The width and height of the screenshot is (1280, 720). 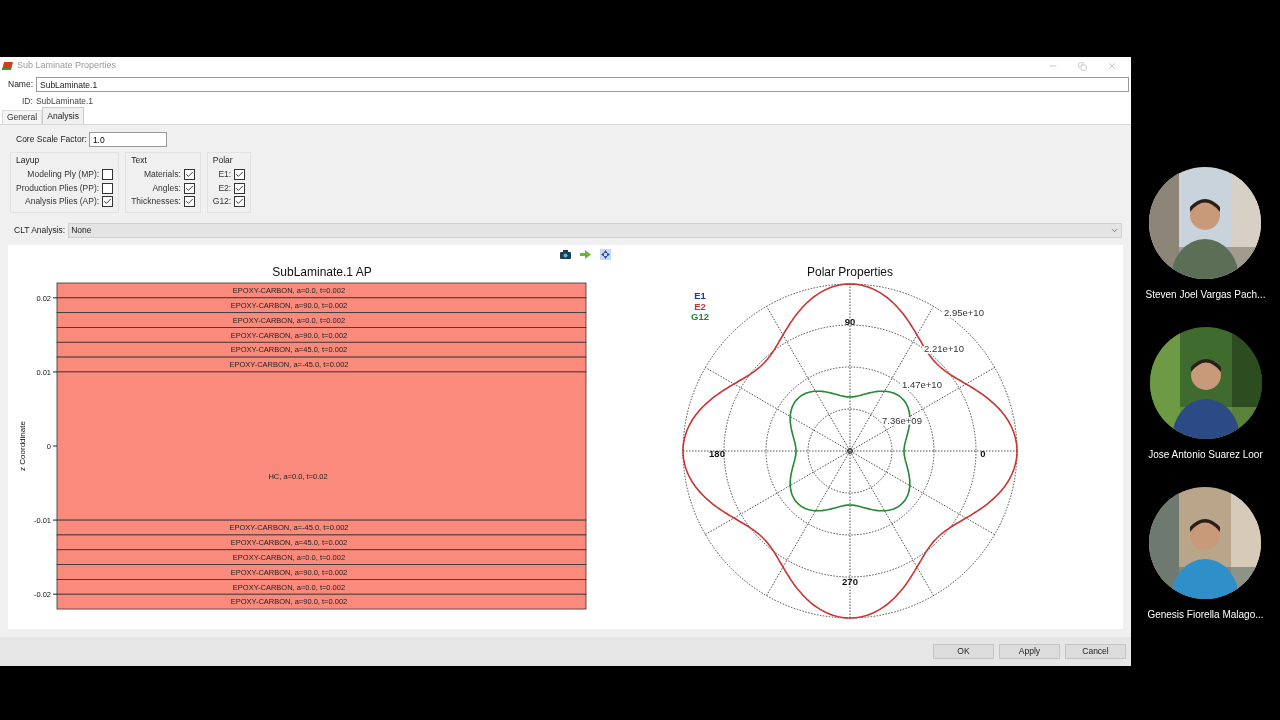 What do you see at coordinates (964, 312) in the screenshot?
I see `radial-label: 2.95e+10` at bounding box center [964, 312].